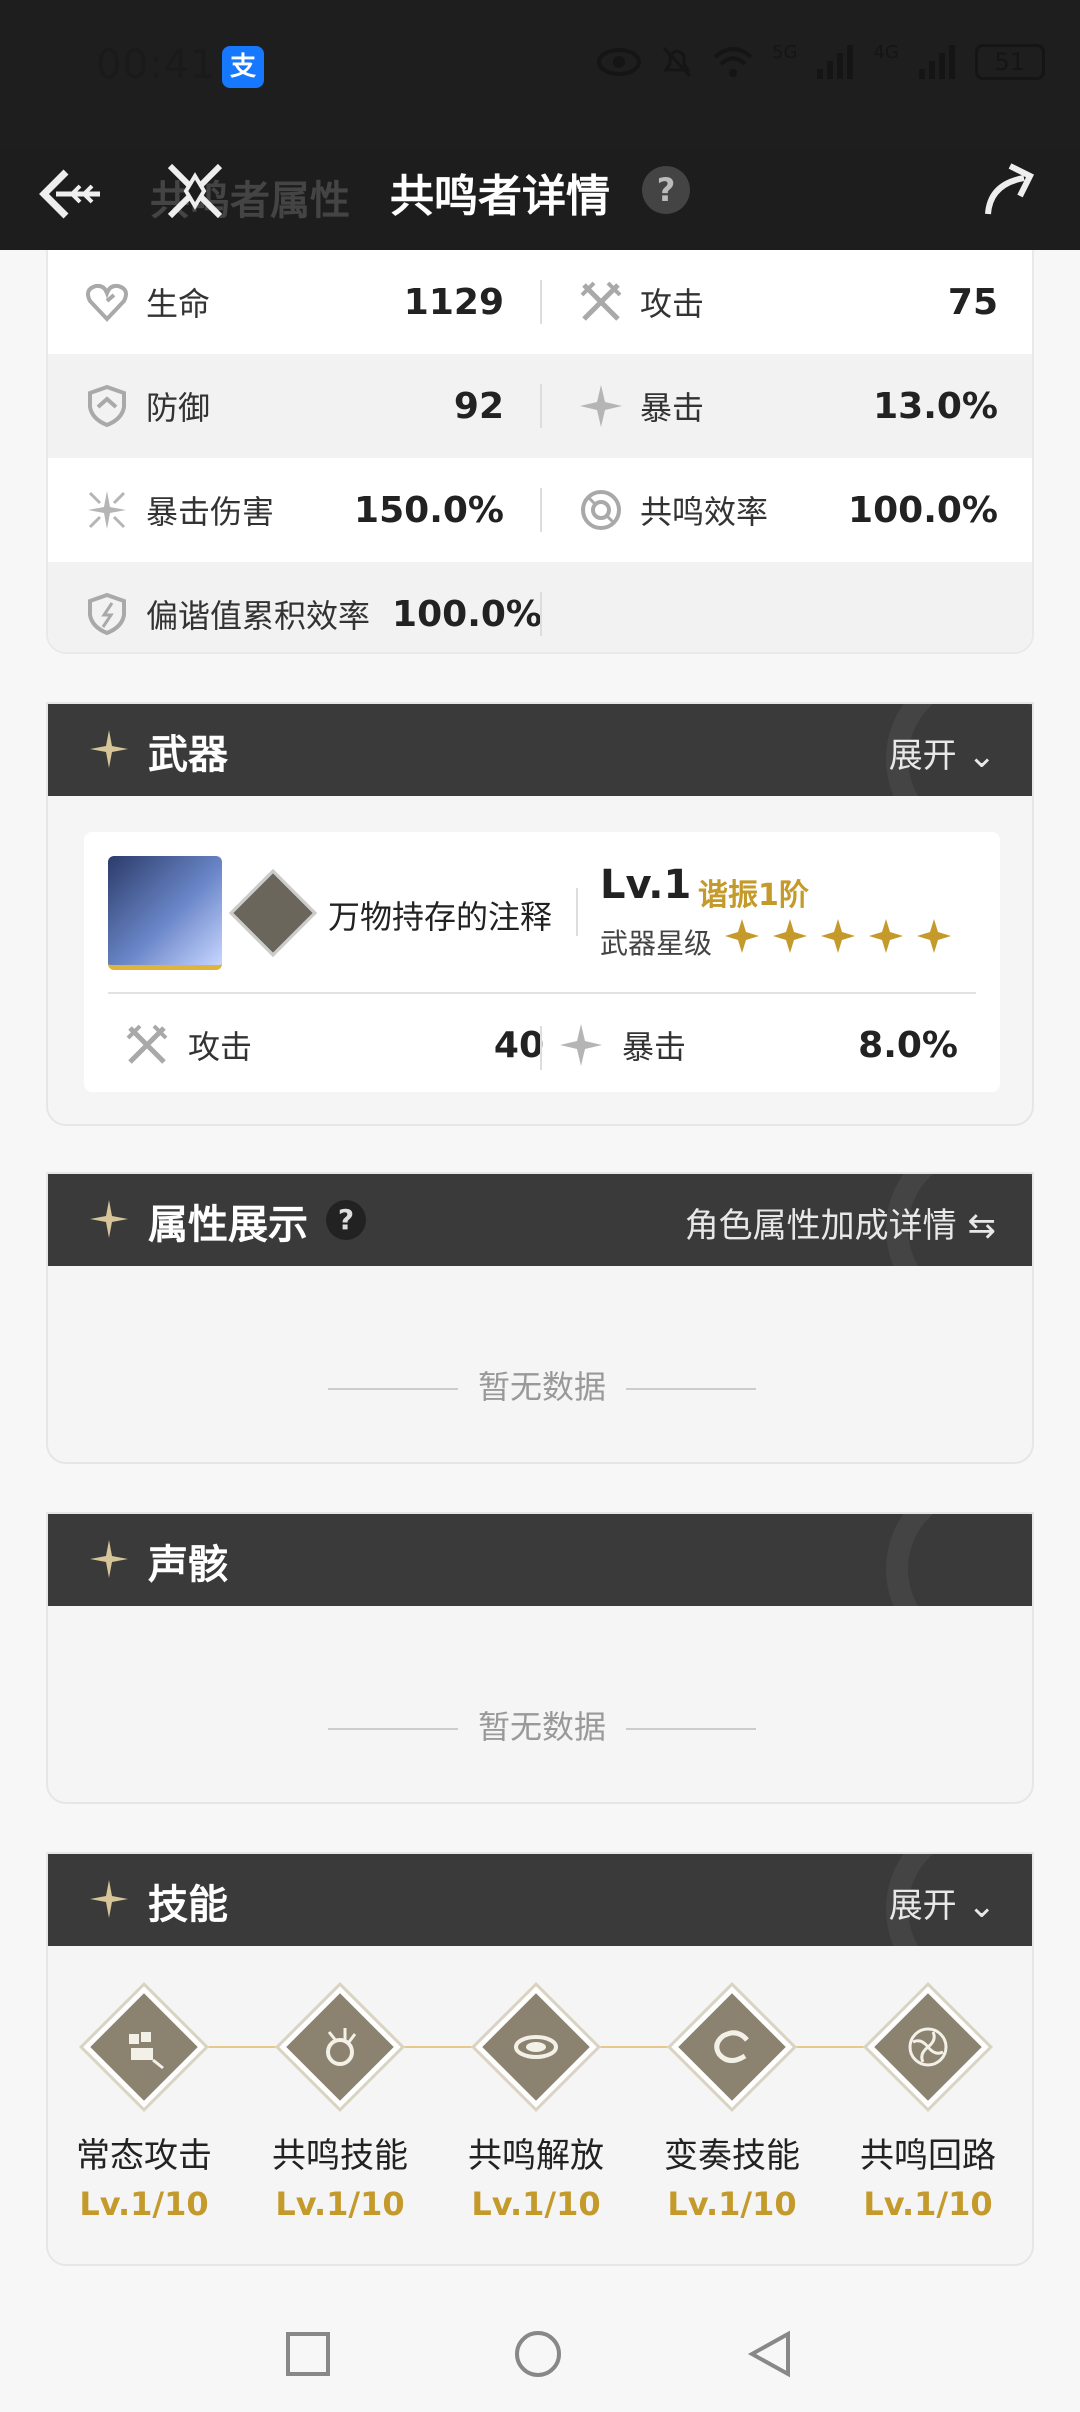  What do you see at coordinates (308, 2354) in the screenshot?
I see `recent-apps-button` at bounding box center [308, 2354].